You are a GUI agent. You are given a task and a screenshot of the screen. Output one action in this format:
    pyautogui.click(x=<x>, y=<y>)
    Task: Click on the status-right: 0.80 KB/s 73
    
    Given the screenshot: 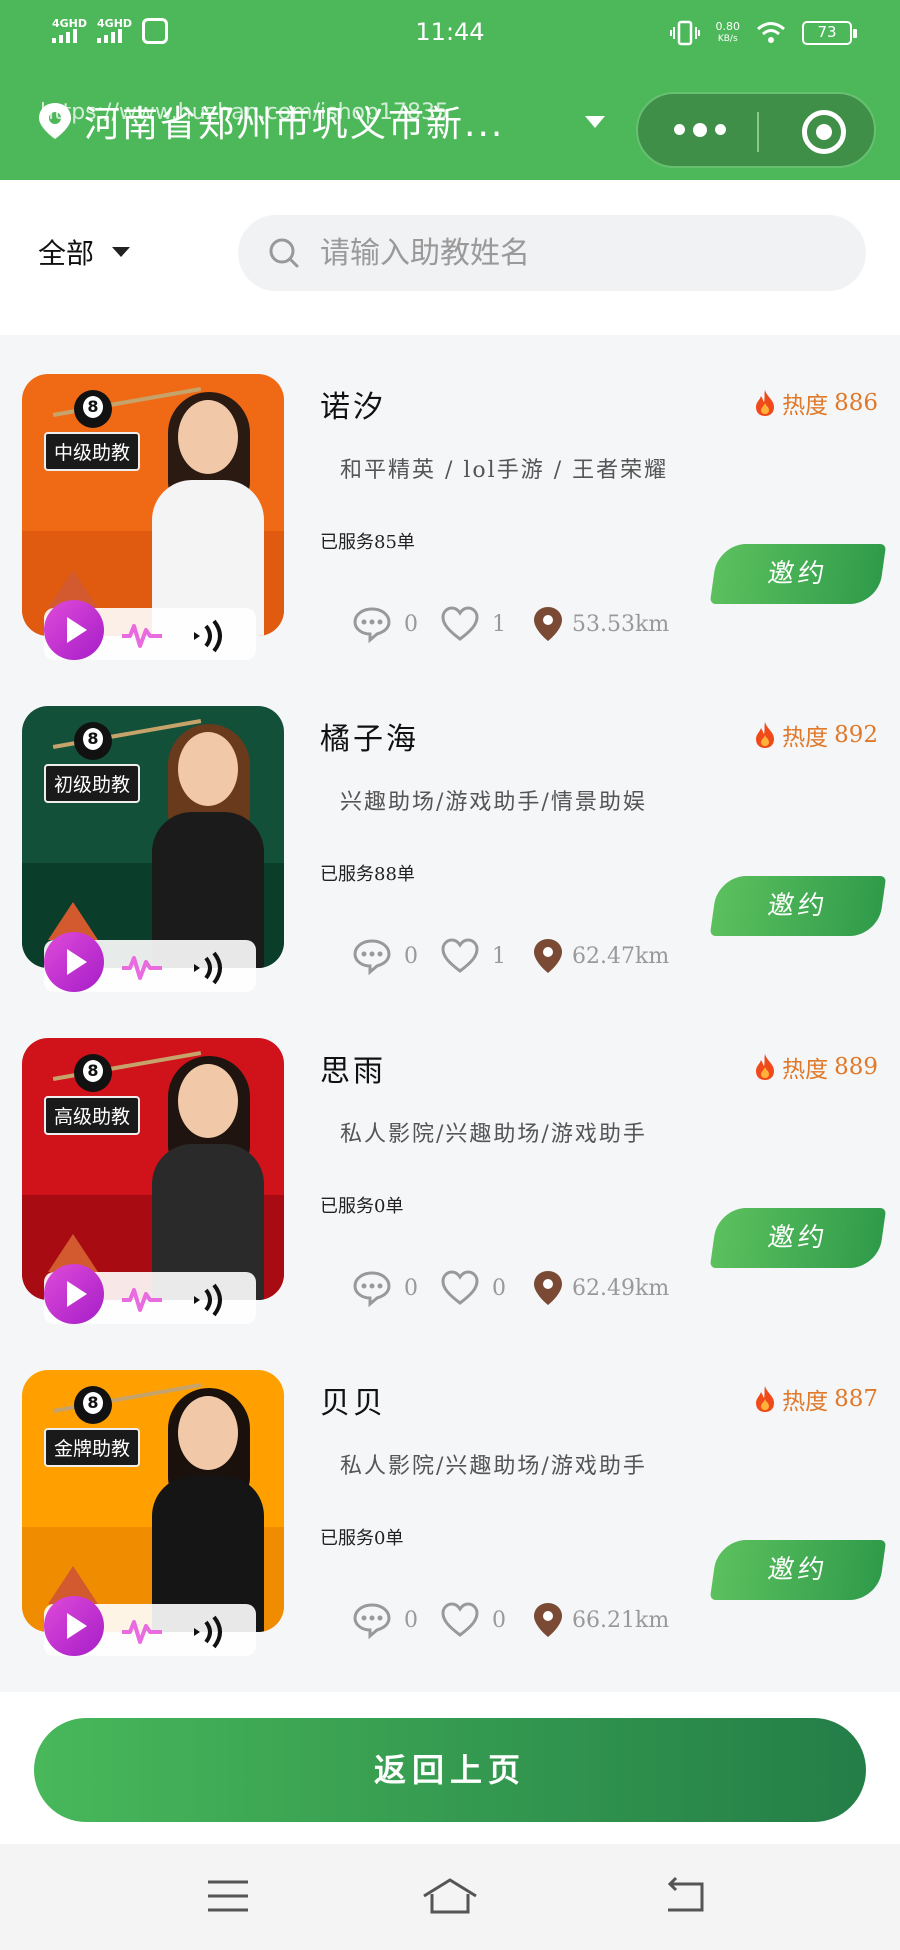 What is the action you would take?
    pyautogui.click(x=763, y=33)
    